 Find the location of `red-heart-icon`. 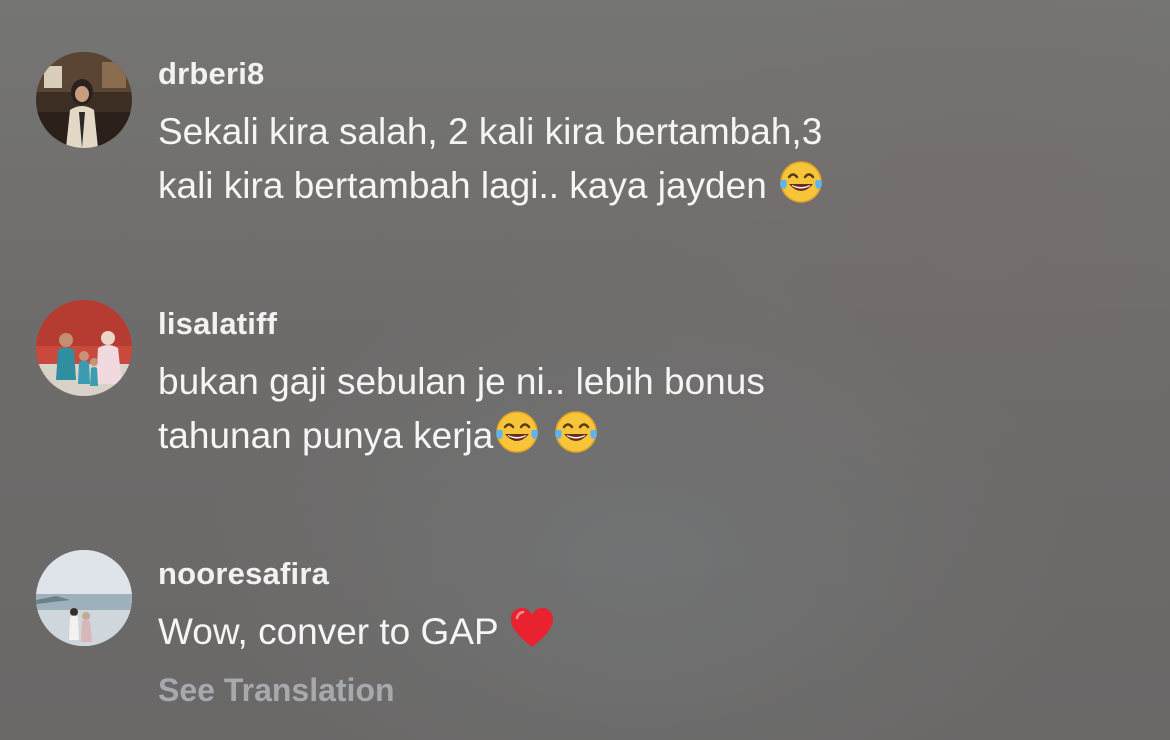

red-heart-icon is located at coordinates (532, 628).